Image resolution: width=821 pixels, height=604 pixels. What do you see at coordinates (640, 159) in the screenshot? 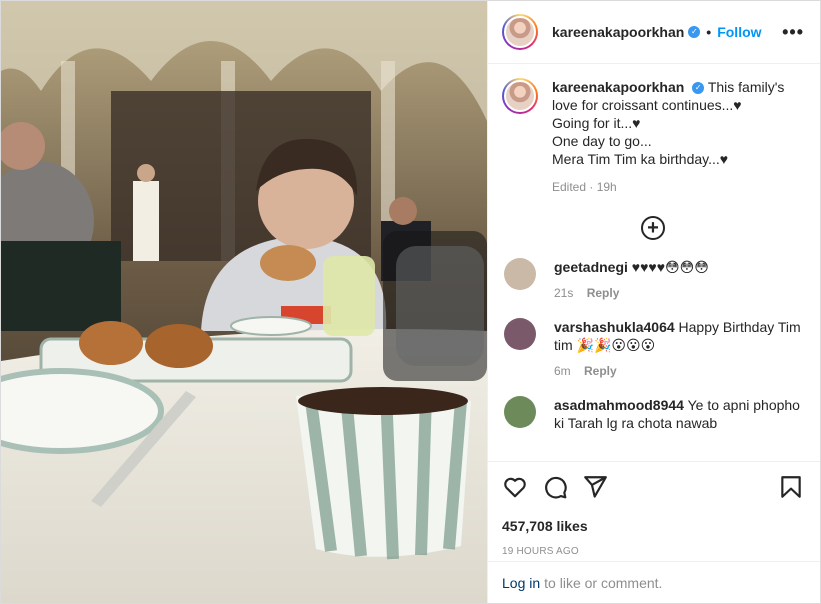
I see `caption-line-4: Mera Tim Tim ka birthday...♥` at bounding box center [640, 159].